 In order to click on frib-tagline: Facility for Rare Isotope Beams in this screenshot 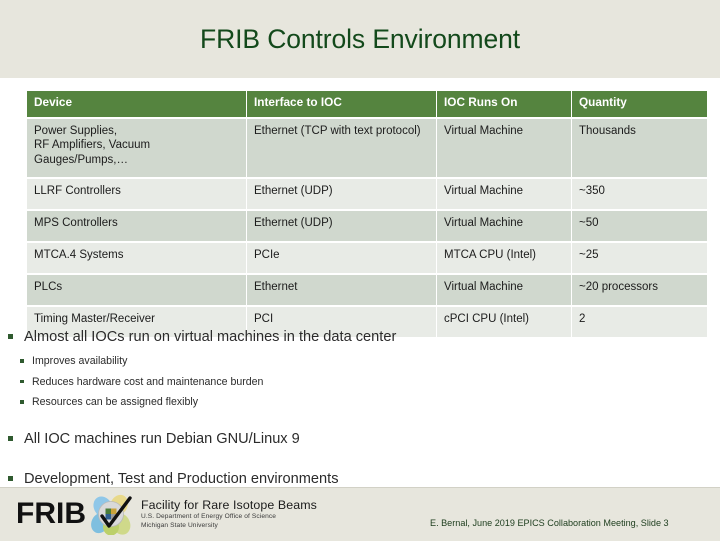, I will do `click(229, 504)`.